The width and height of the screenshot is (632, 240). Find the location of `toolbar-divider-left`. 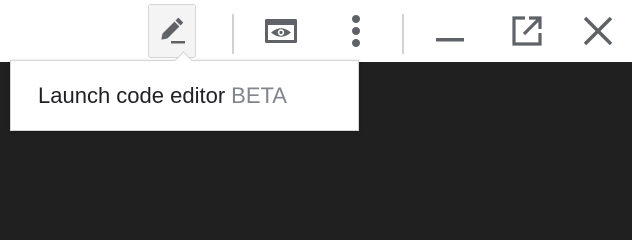

toolbar-divider-left is located at coordinates (233, 34).